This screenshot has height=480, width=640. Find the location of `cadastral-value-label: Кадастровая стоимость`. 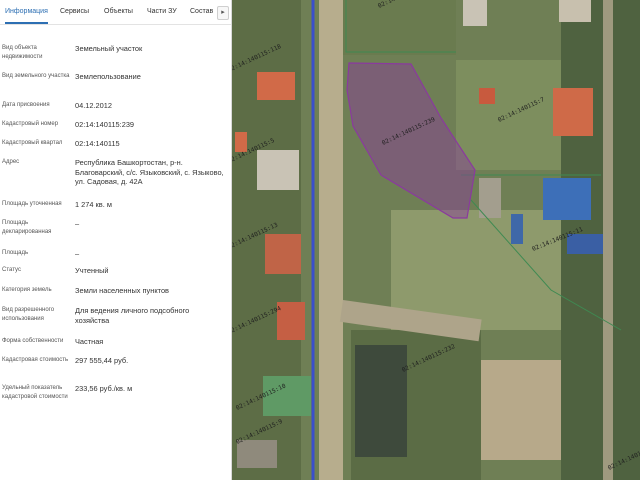

cadastral-value-label: Кадастровая стоимость is located at coordinates (35, 360).